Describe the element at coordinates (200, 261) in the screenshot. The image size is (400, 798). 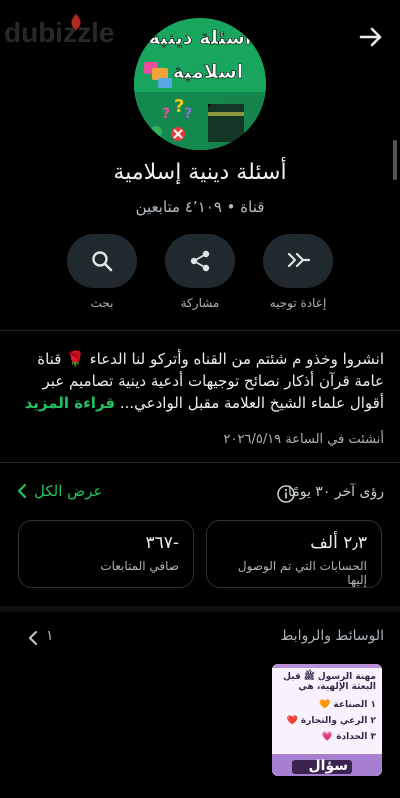
I see `share-icon` at that location.